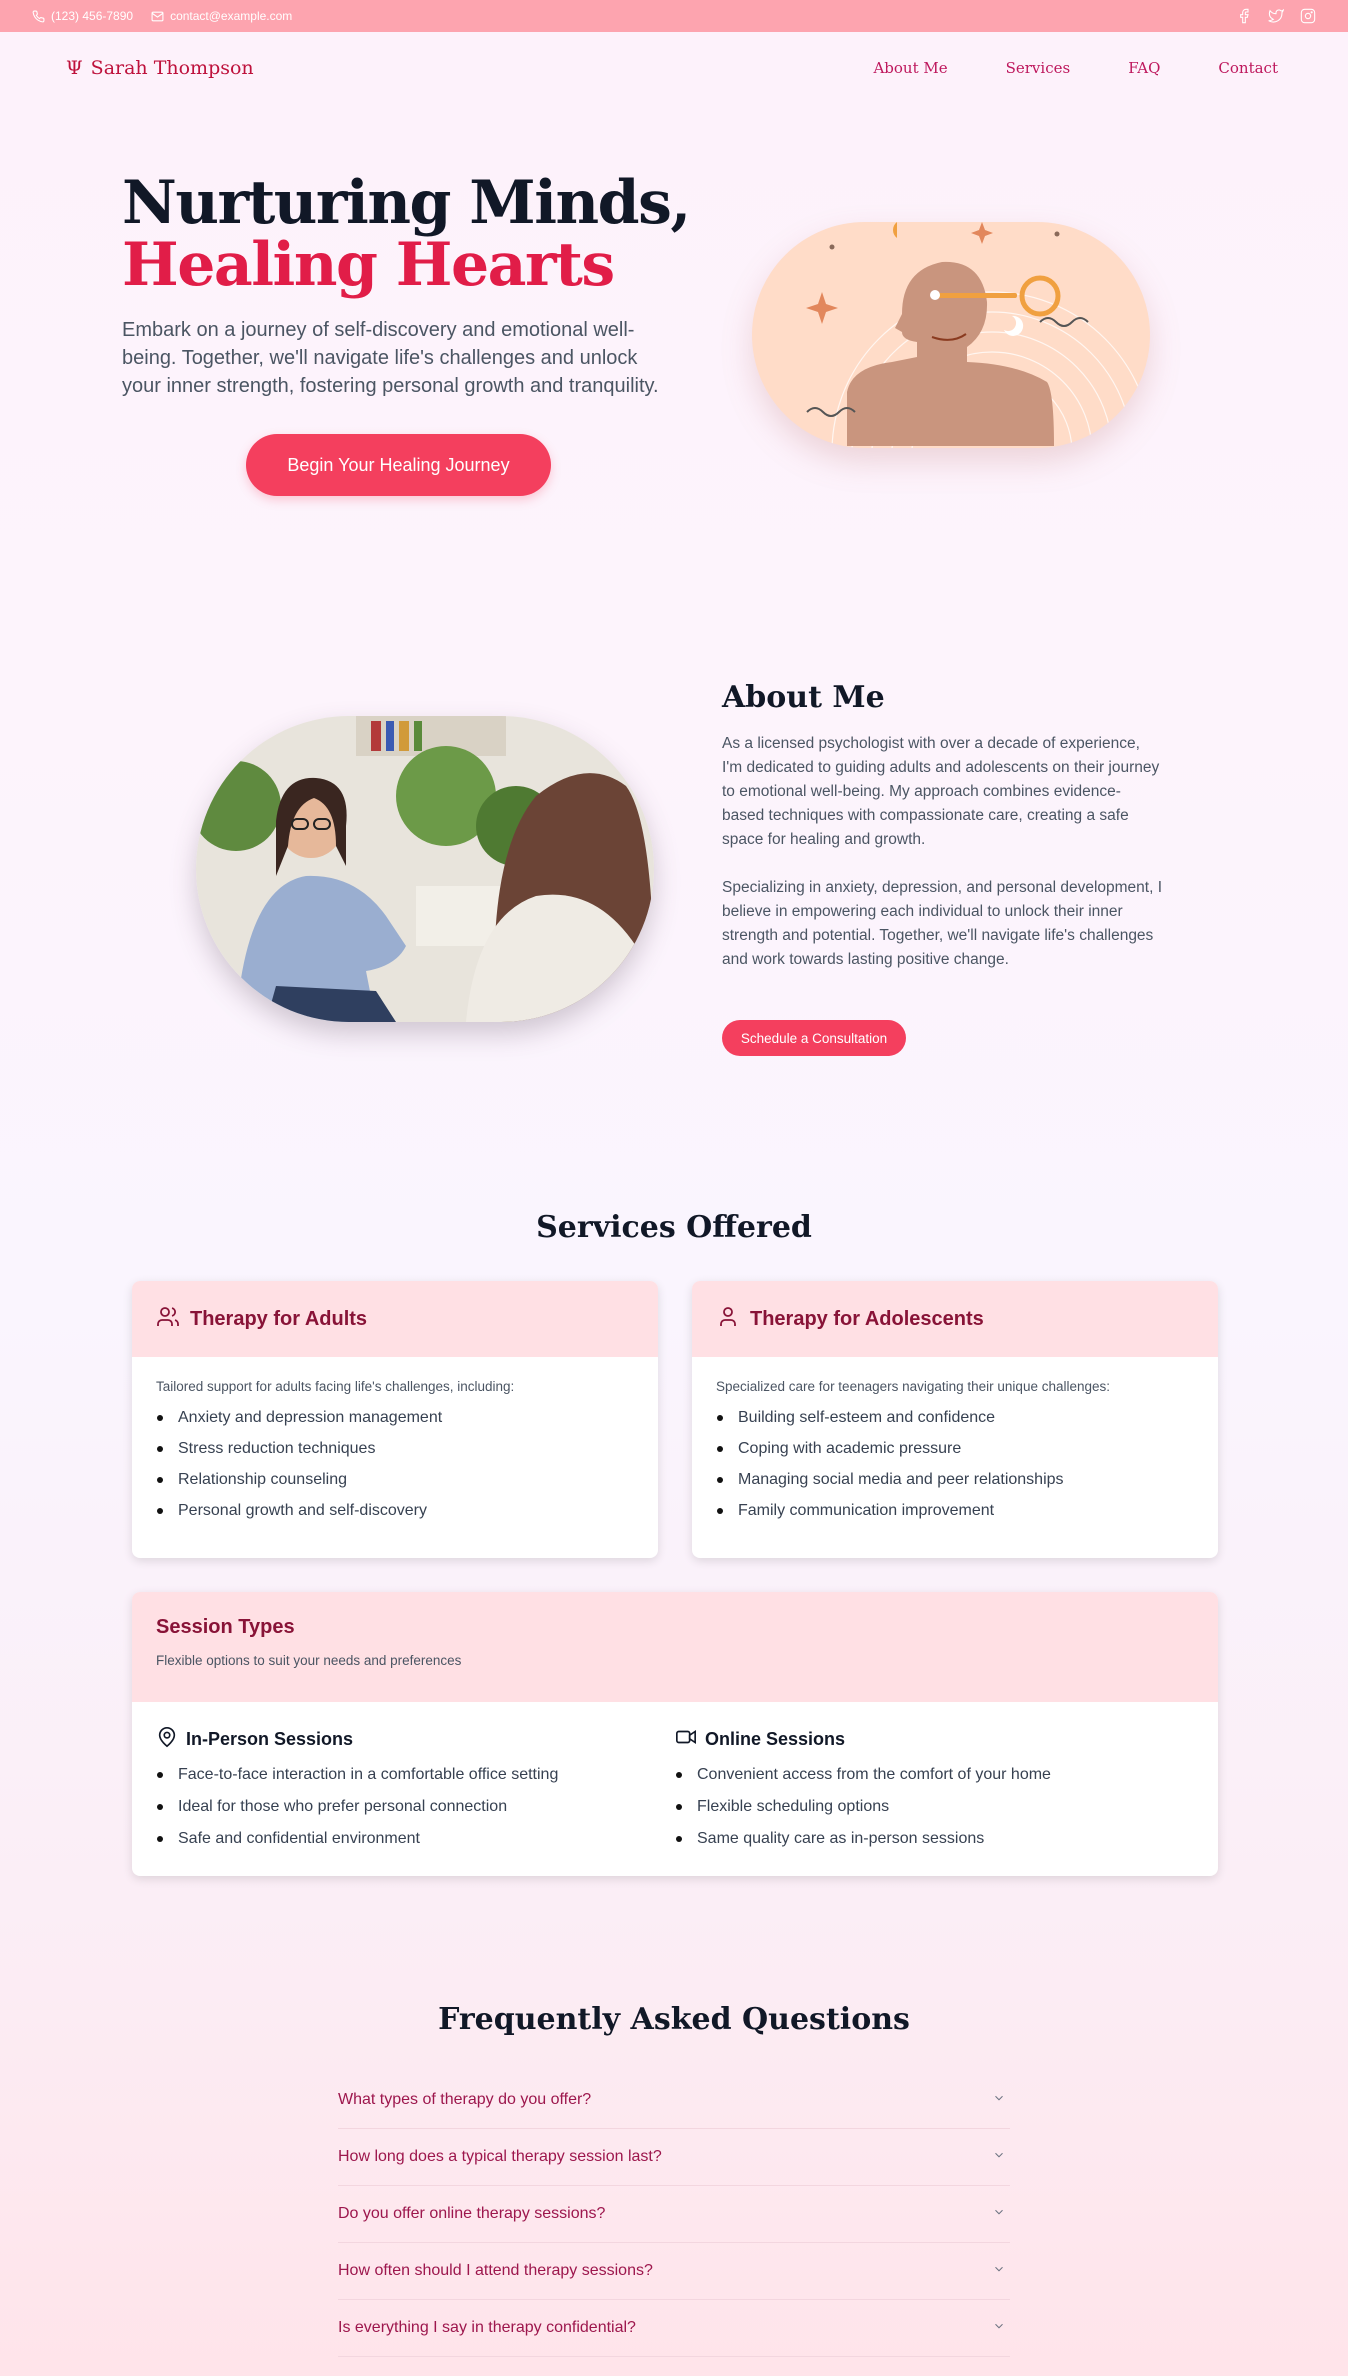 This screenshot has width=1348, height=2376. What do you see at coordinates (172, 68) in the screenshot?
I see `brand-name: Sarah Thompson` at bounding box center [172, 68].